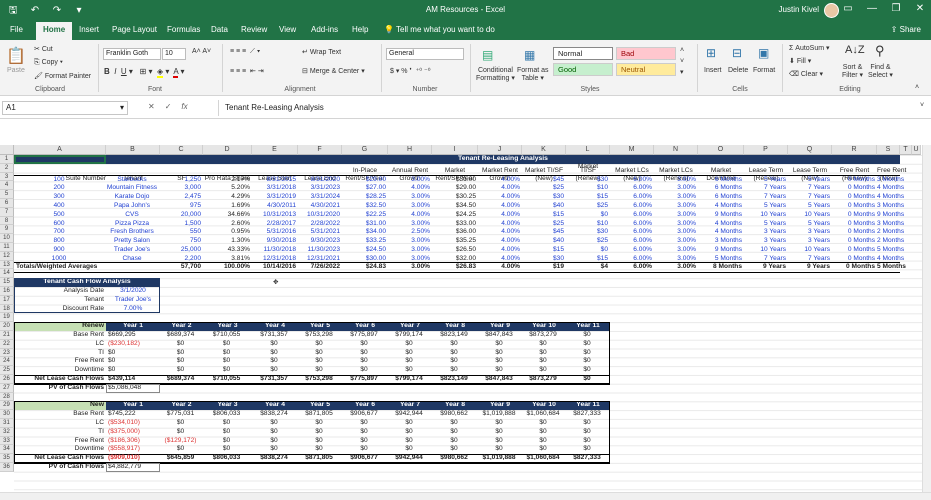 Image resolution: width=931 pixels, height=500 pixels. What do you see at coordinates (920, 8) in the screenshot?
I see `close-icon: ✕` at bounding box center [920, 8].